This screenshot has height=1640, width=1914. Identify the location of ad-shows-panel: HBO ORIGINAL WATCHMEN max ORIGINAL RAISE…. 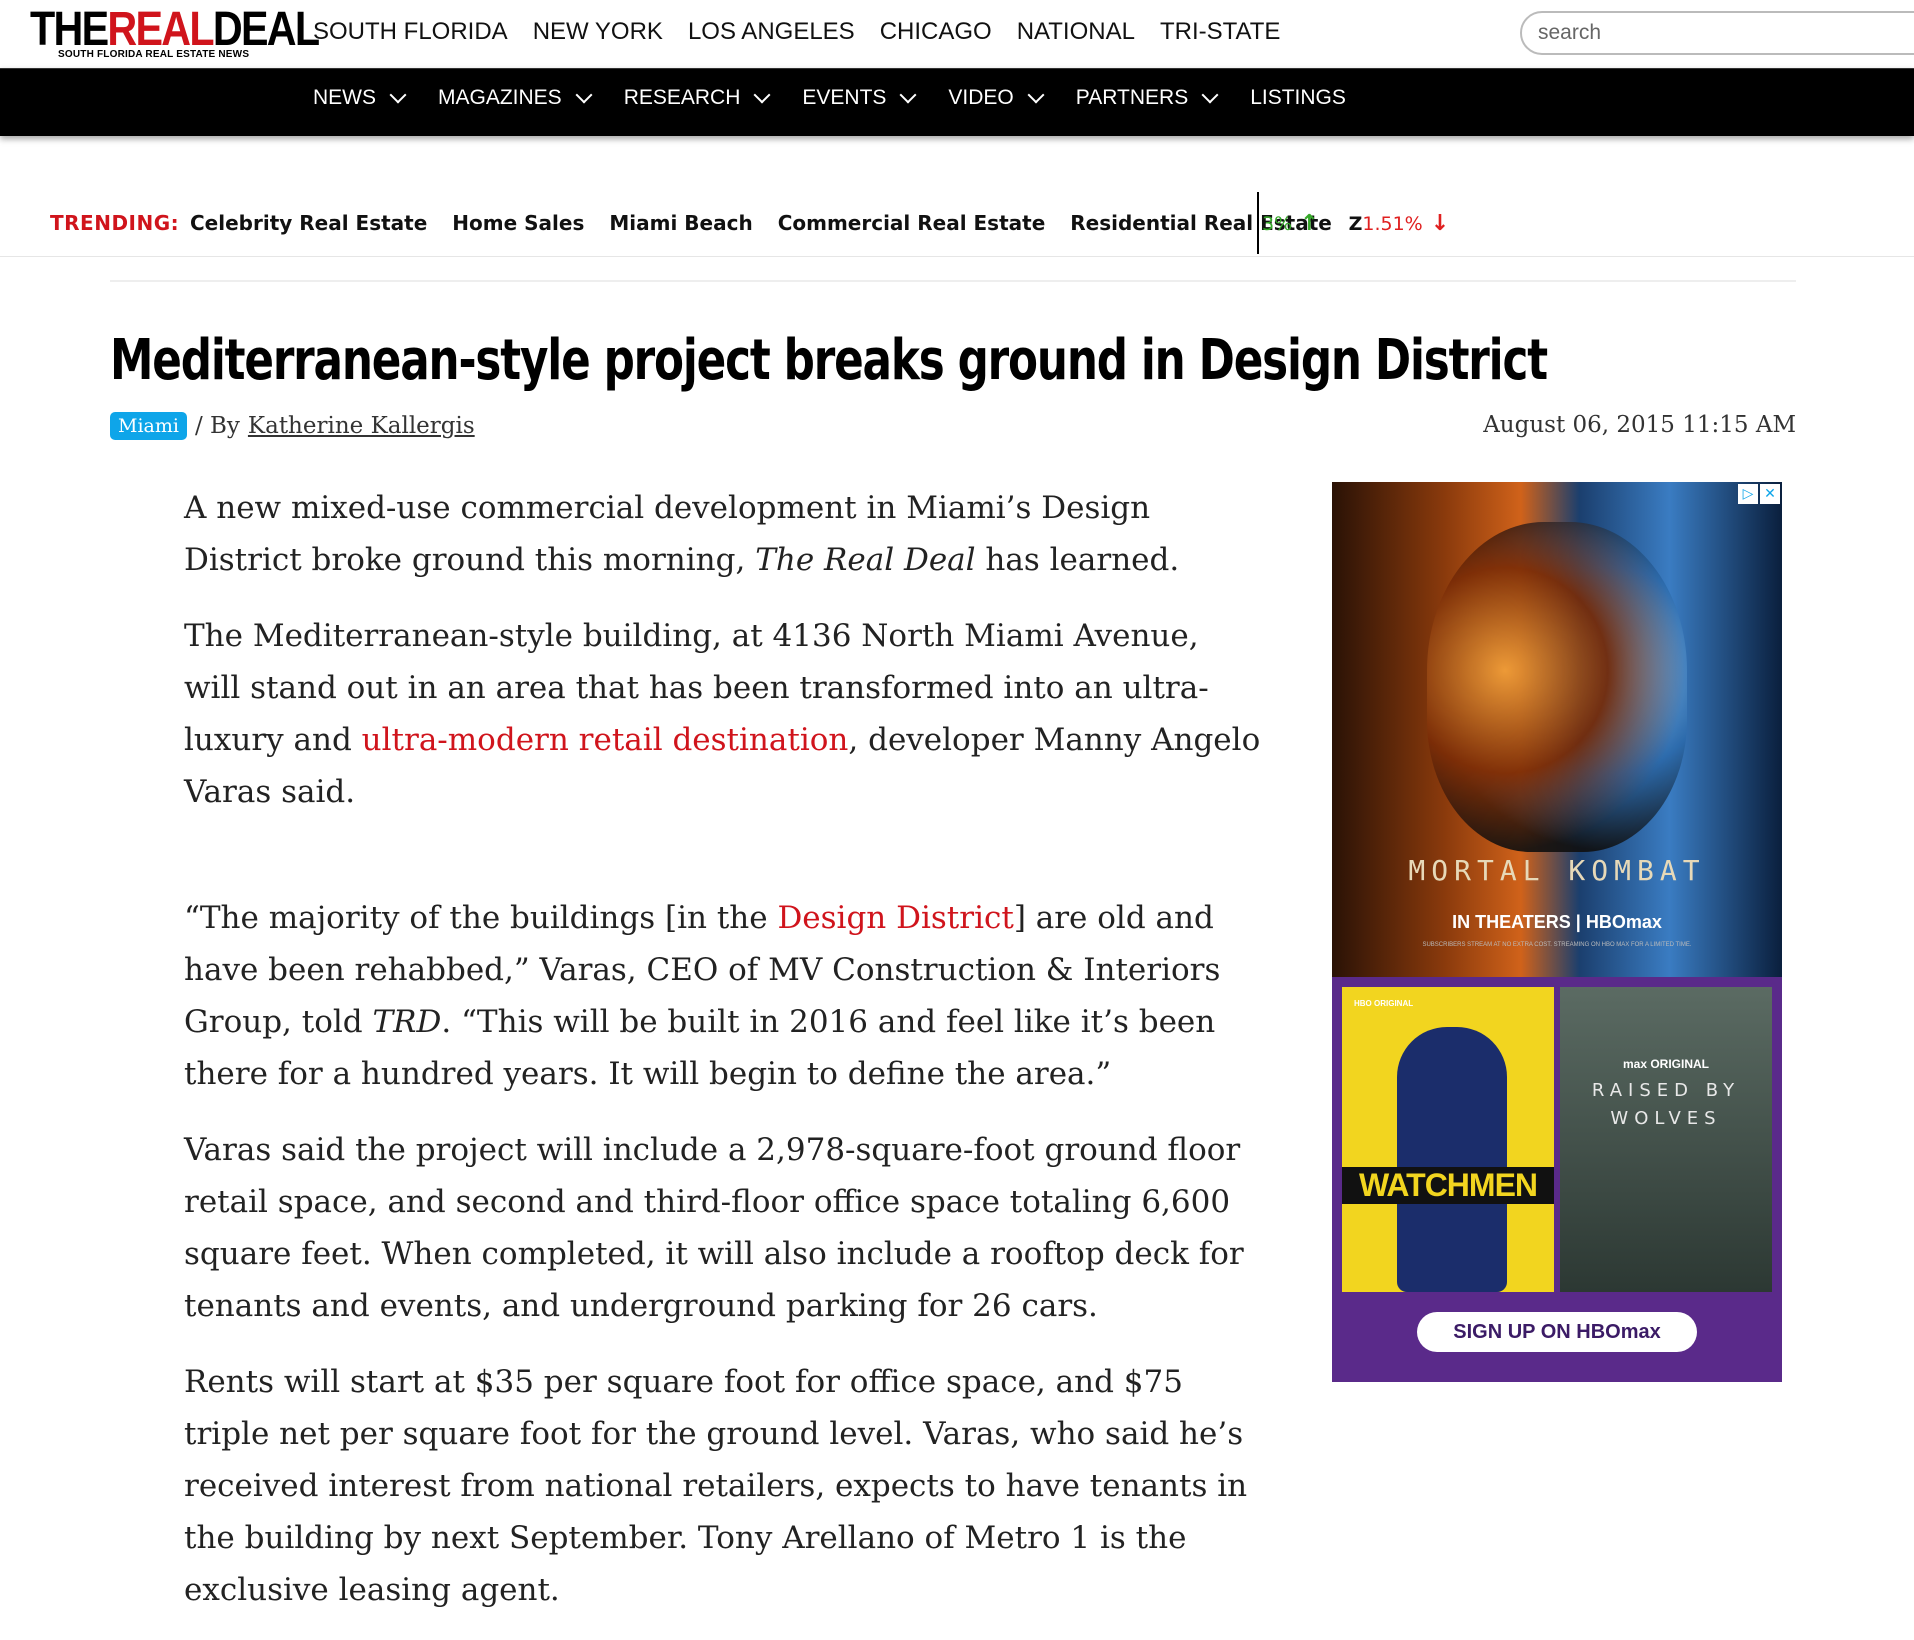
(1557, 1179).